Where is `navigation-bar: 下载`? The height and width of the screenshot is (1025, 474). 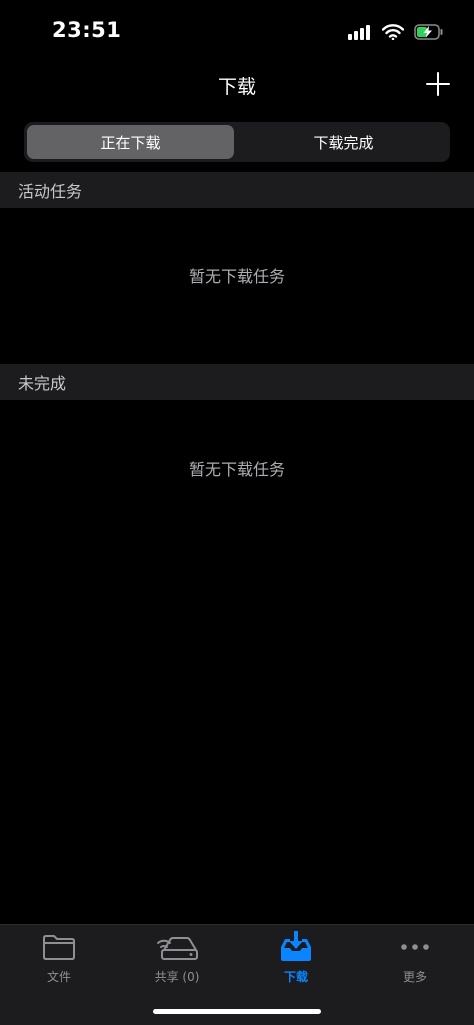 navigation-bar: 下载 is located at coordinates (237, 86).